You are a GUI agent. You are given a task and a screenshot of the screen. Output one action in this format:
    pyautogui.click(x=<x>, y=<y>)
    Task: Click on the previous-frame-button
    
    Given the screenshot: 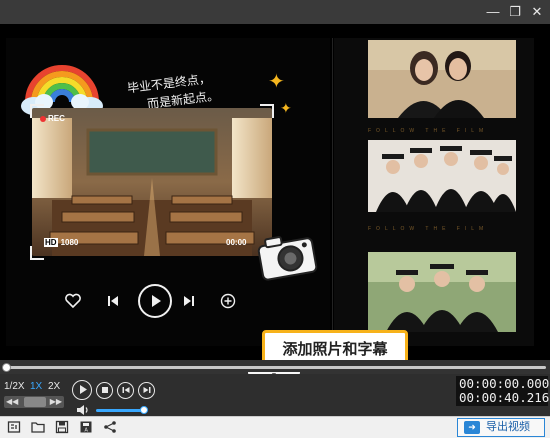 What is the action you would take?
    pyautogui.click(x=125, y=390)
    